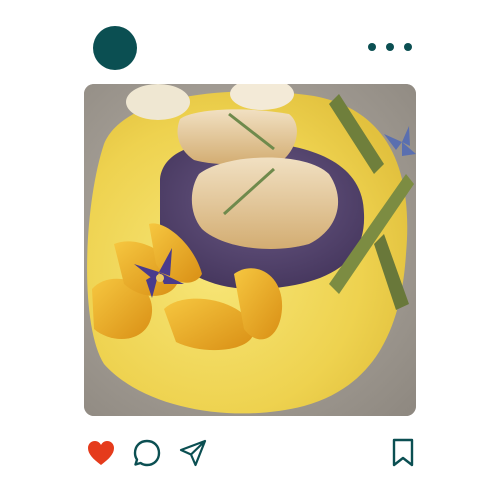 The image size is (500, 500). I want to click on send-icon, so click(193, 453).